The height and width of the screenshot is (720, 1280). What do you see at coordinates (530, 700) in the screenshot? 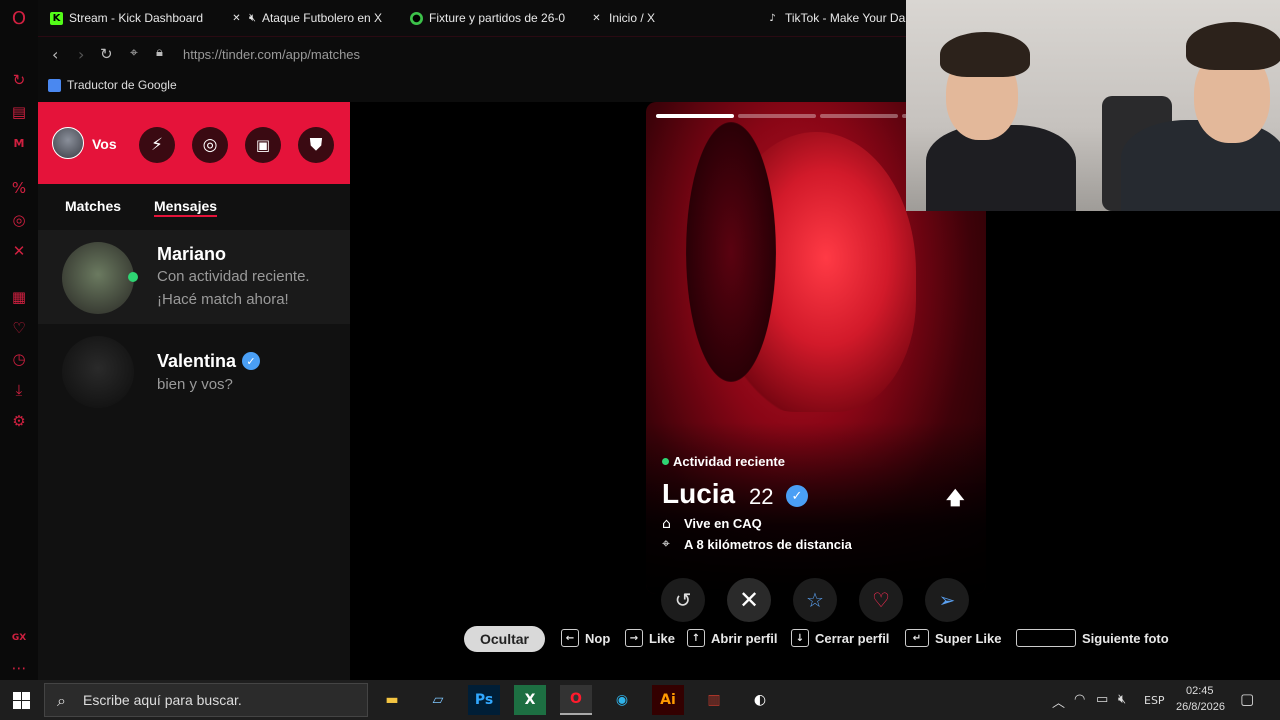
I see `excel-icon: X` at bounding box center [530, 700].